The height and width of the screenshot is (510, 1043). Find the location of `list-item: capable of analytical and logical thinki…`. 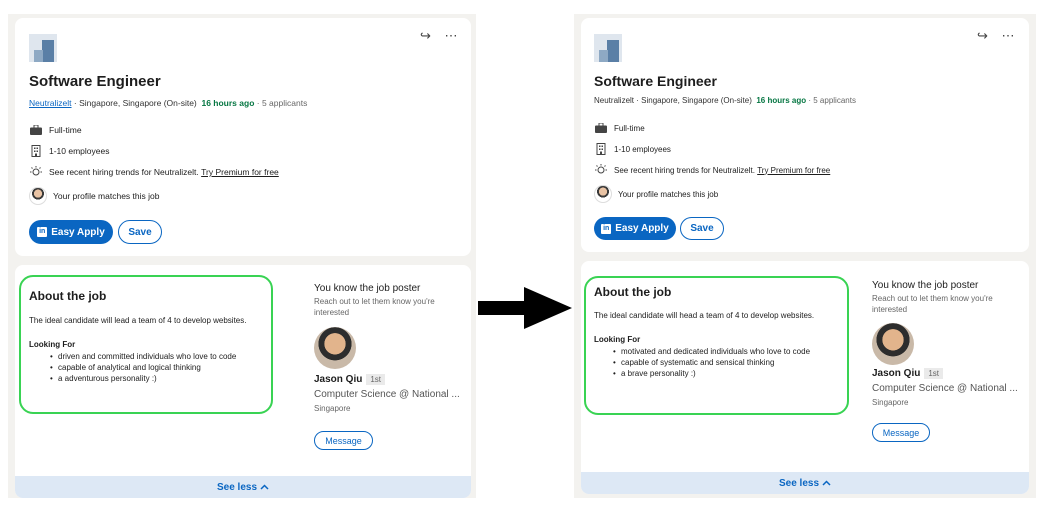

list-item: capable of analytical and logical thinki… is located at coordinates (143, 367).